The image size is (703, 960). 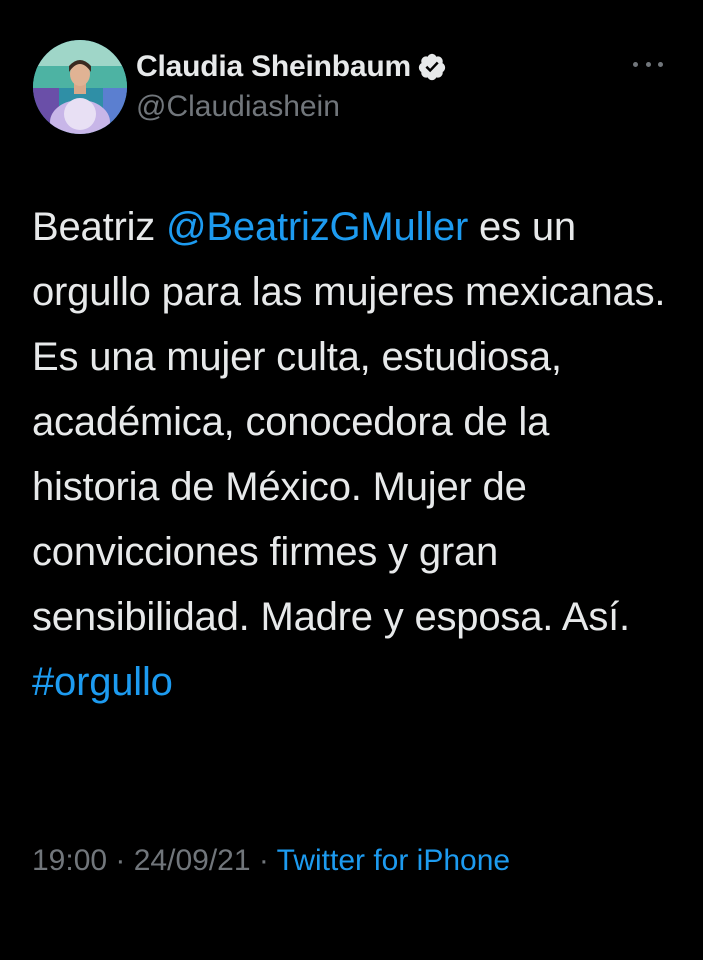 I want to click on tweet-date: 24/09/21, so click(x=192, y=860).